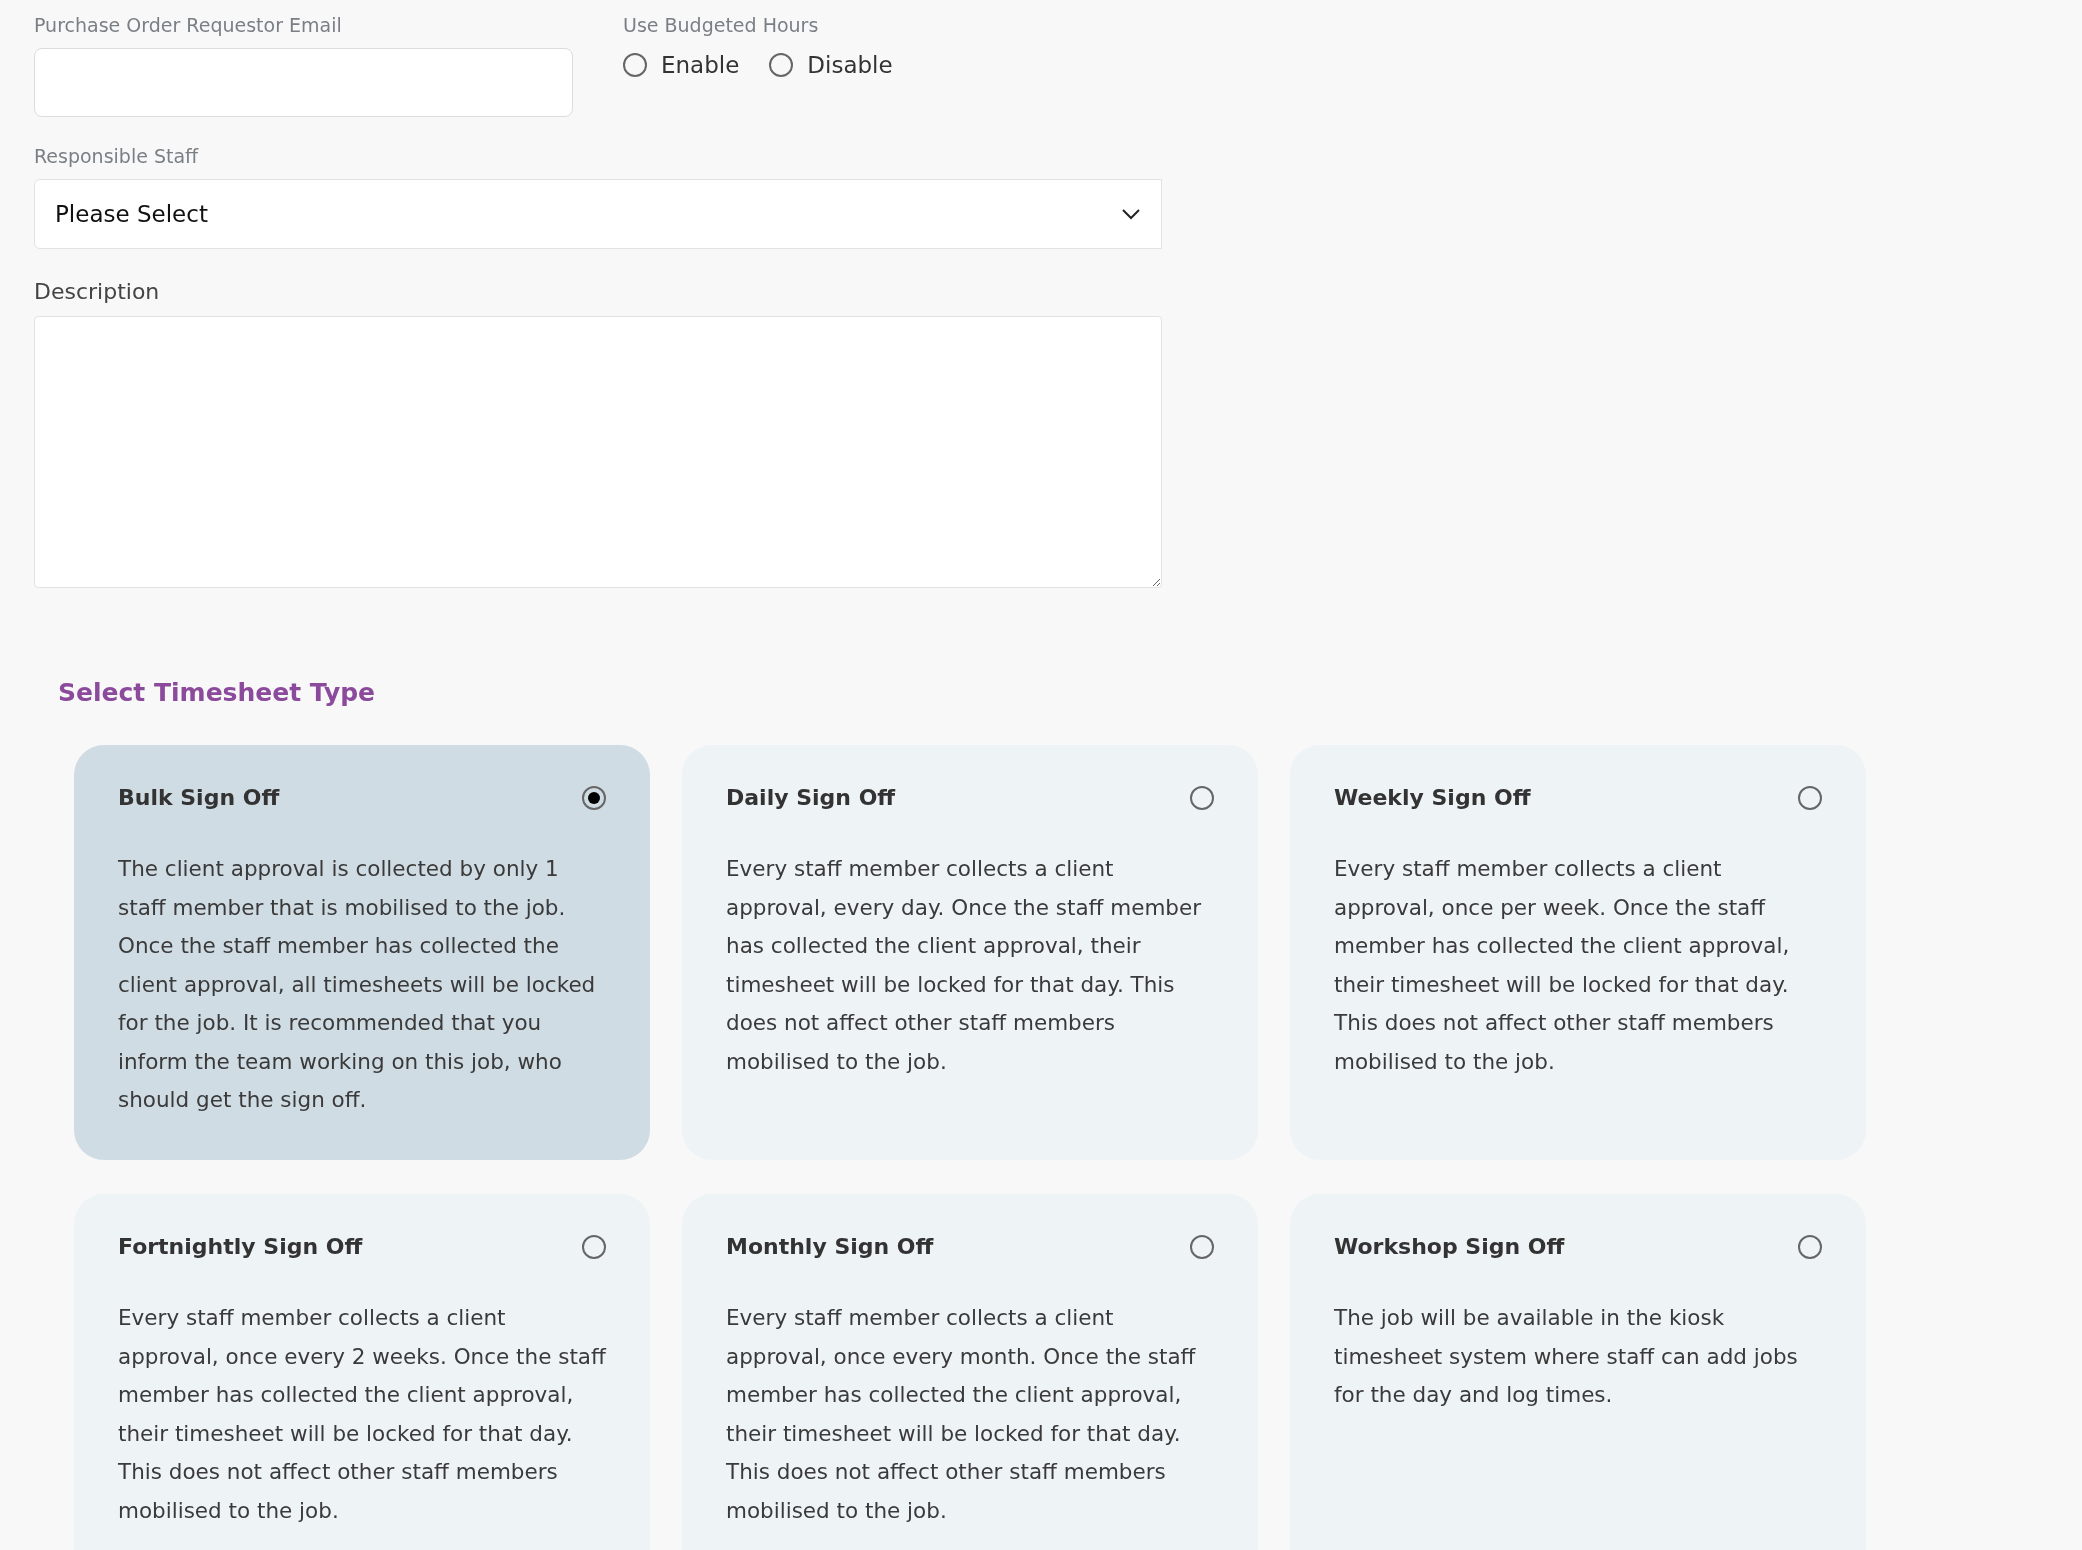 Image resolution: width=2082 pixels, height=1550 pixels. What do you see at coordinates (1562, 965) in the screenshot?
I see `card-description: Every staff member collects a client approval, once per week. Once the staff member has collected the client approval, their timesheet will be locked for that day. This does not affect other staff members mobilised to the job.` at bounding box center [1562, 965].